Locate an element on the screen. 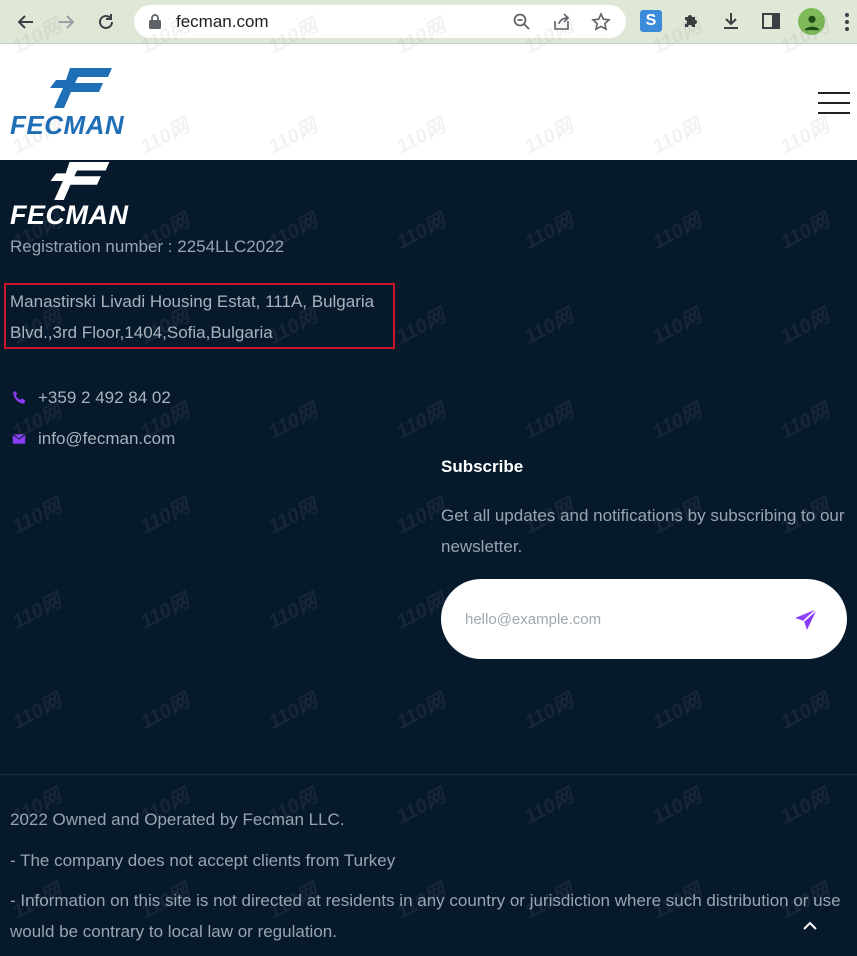  site-logo: FECMAN is located at coordinates (76, 104).